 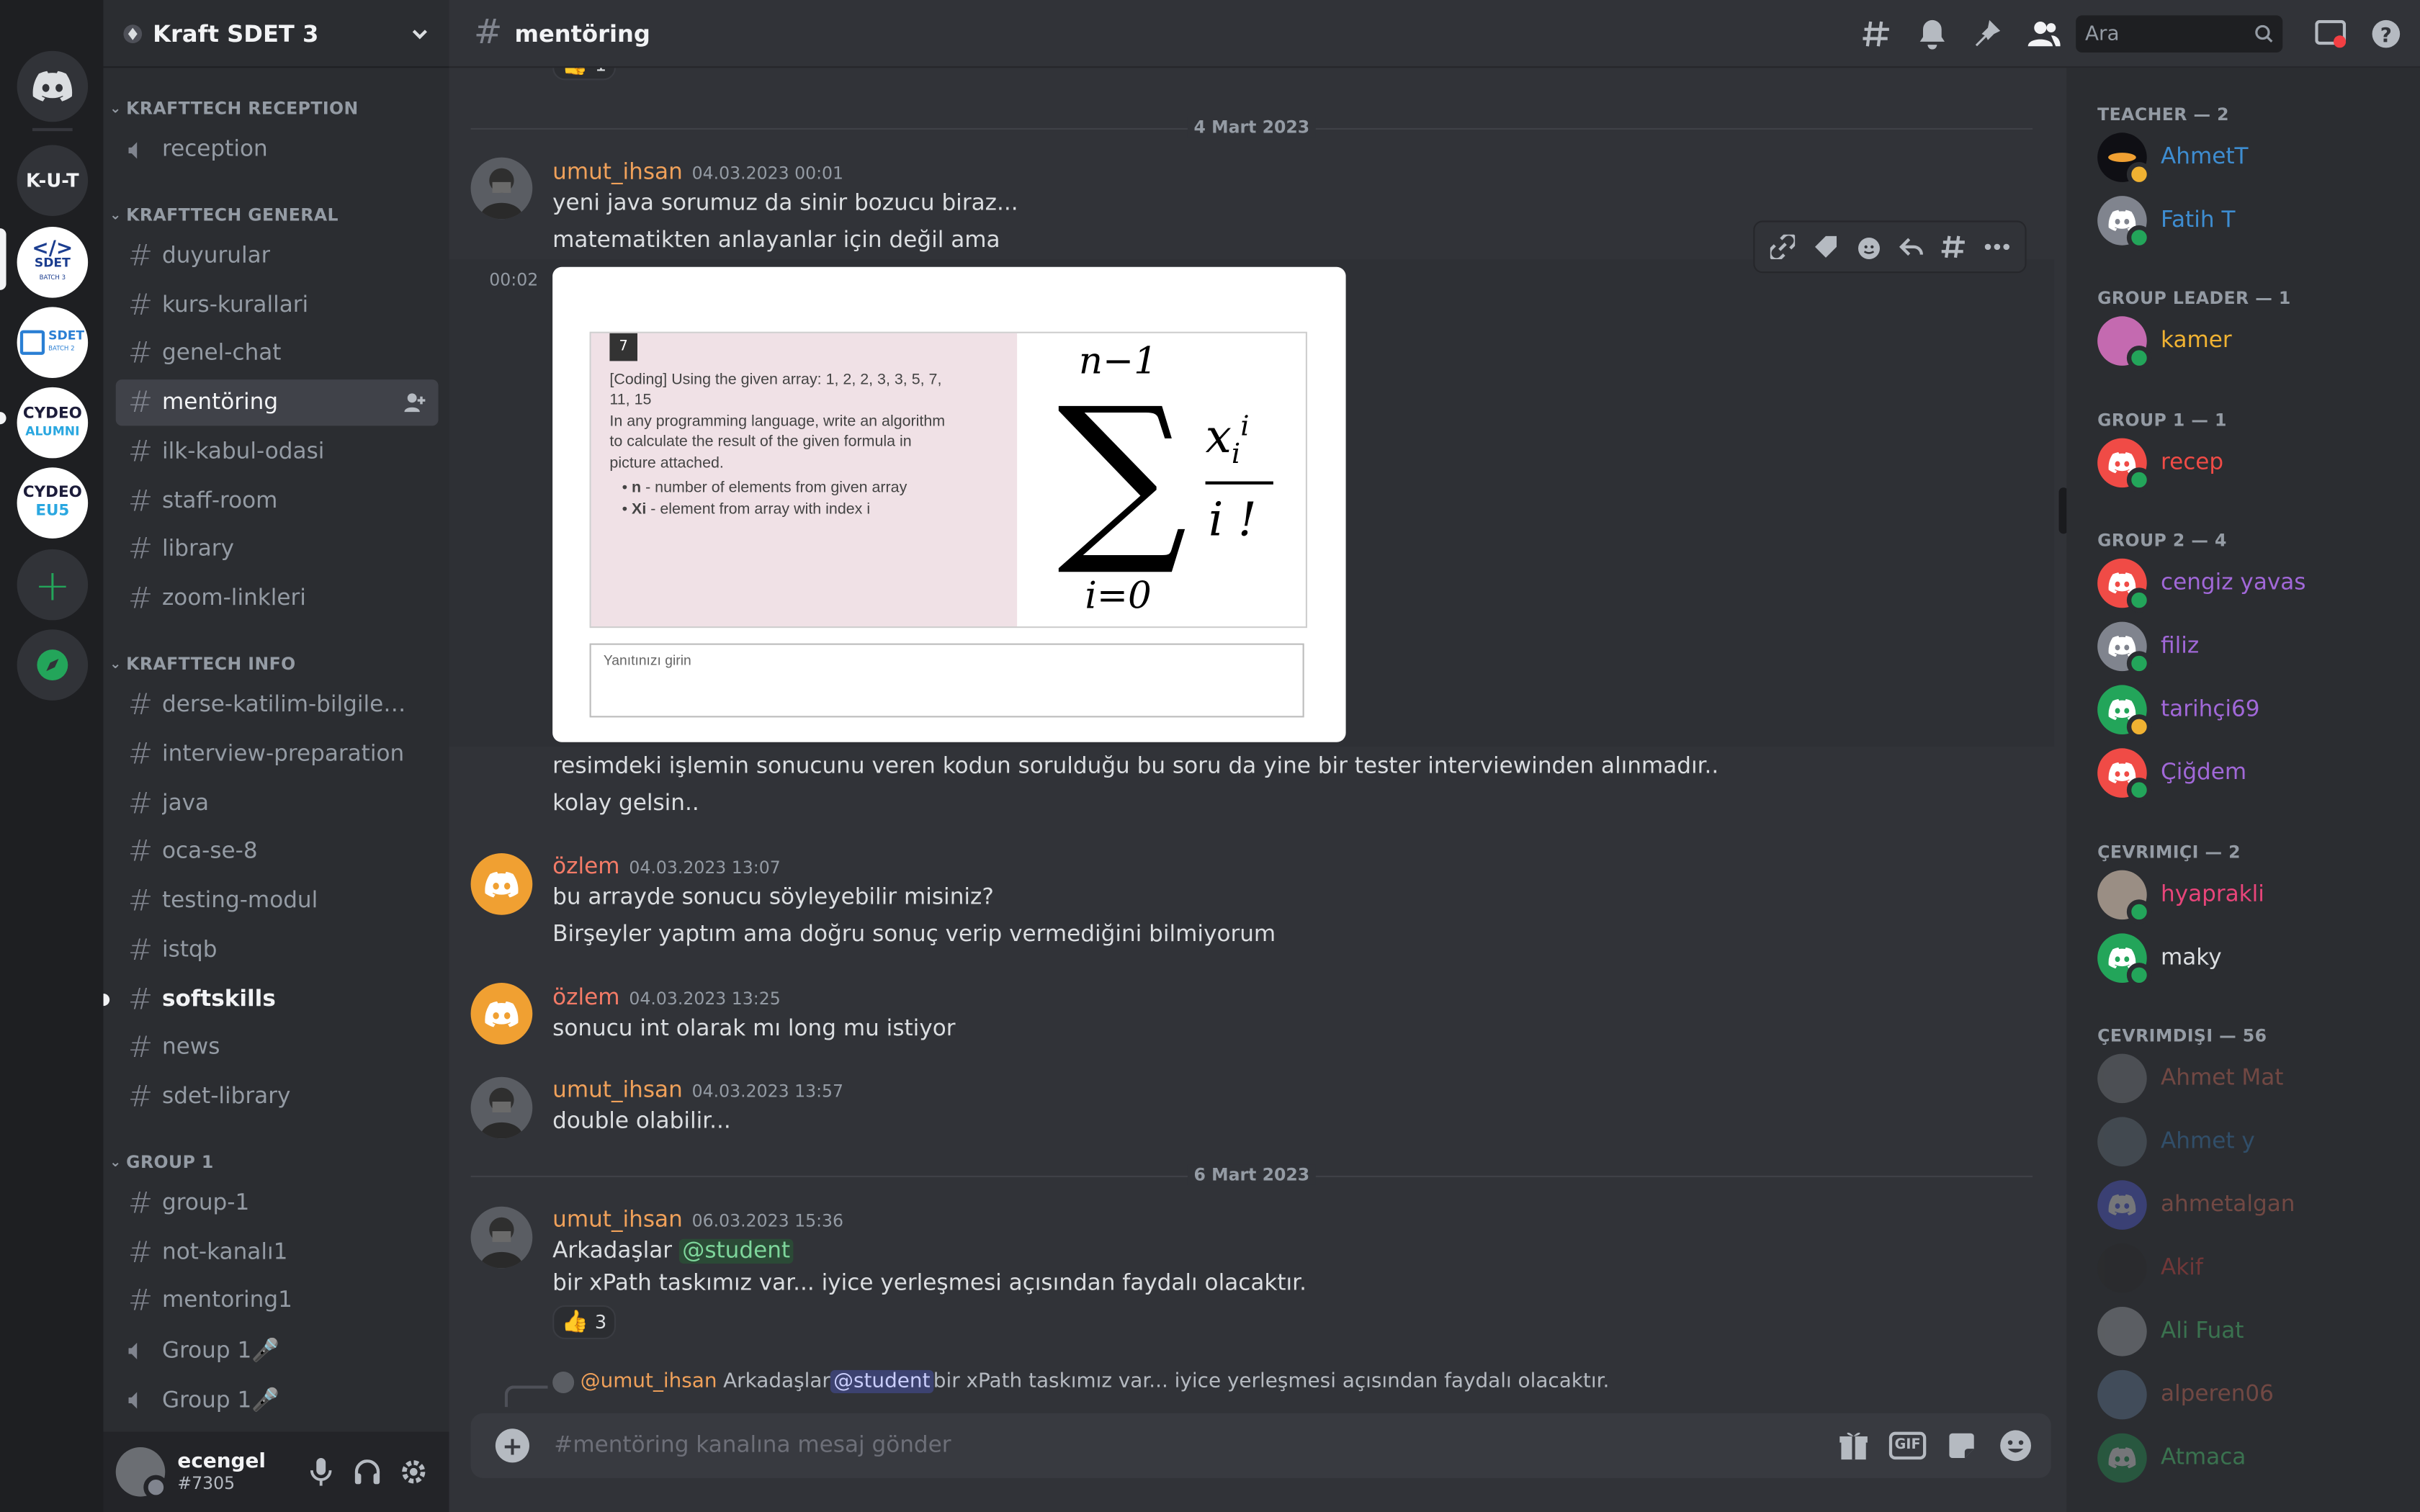 I want to click on user-info: ecengel #7305, so click(x=237, y=1471).